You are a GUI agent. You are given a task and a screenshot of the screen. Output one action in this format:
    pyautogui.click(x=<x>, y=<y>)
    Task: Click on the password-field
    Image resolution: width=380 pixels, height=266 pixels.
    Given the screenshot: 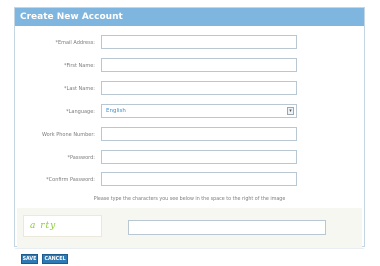 What is the action you would take?
    pyautogui.click(x=199, y=157)
    